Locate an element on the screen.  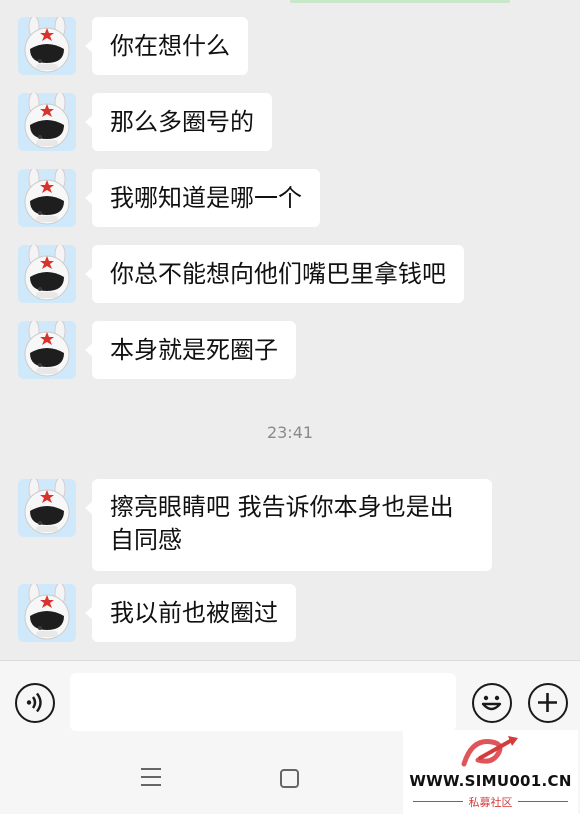
message-bubble: 你在想什么 is located at coordinates (166, 46).